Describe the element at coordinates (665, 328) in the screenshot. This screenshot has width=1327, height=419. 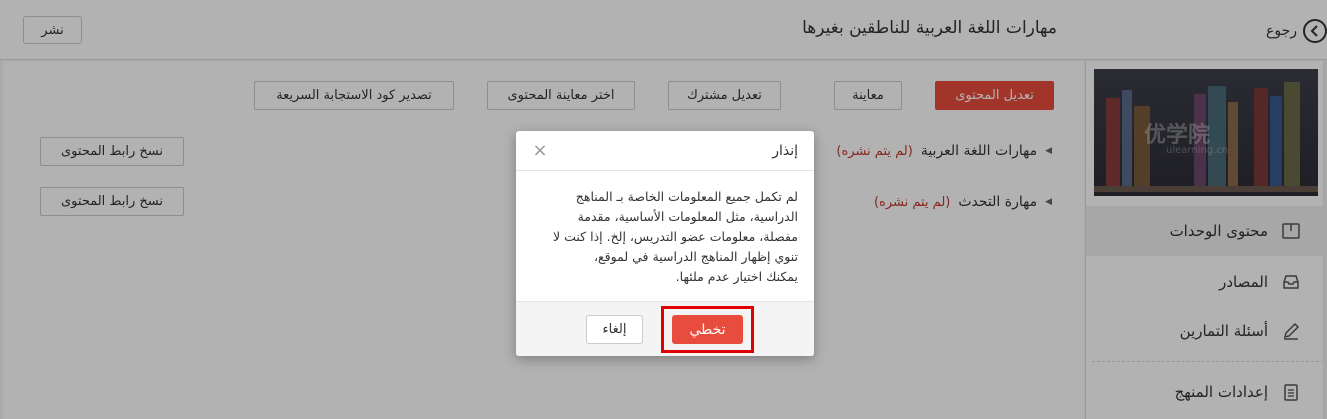
I see `dialog-footer: تخطي إلغاء` at that location.